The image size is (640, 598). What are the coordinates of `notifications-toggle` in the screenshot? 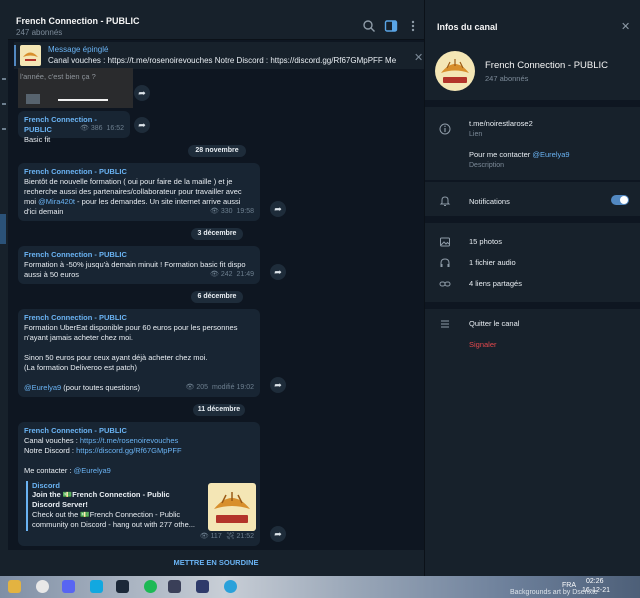 It's located at (620, 200).